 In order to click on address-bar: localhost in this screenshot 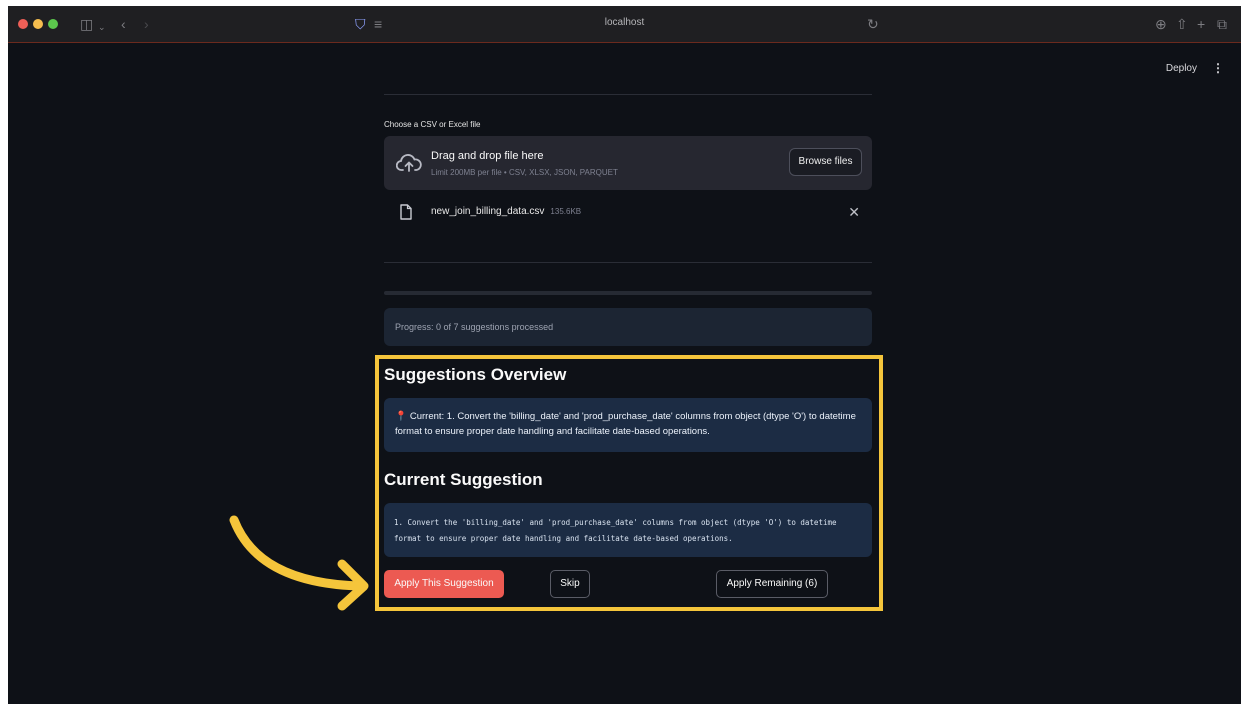, I will do `click(624, 22)`.